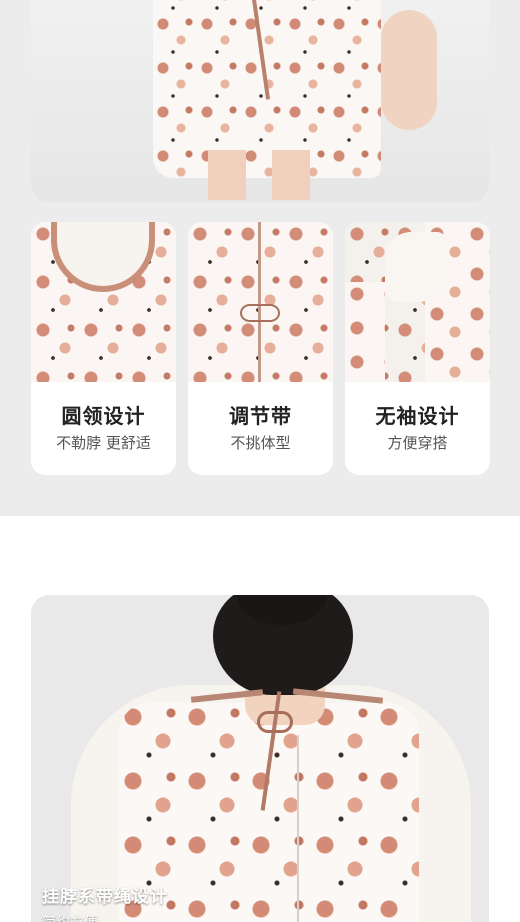  Describe the element at coordinates (417, 443) in the screenshot. I see `feature-subtitle: 方便穿搭` at that location.